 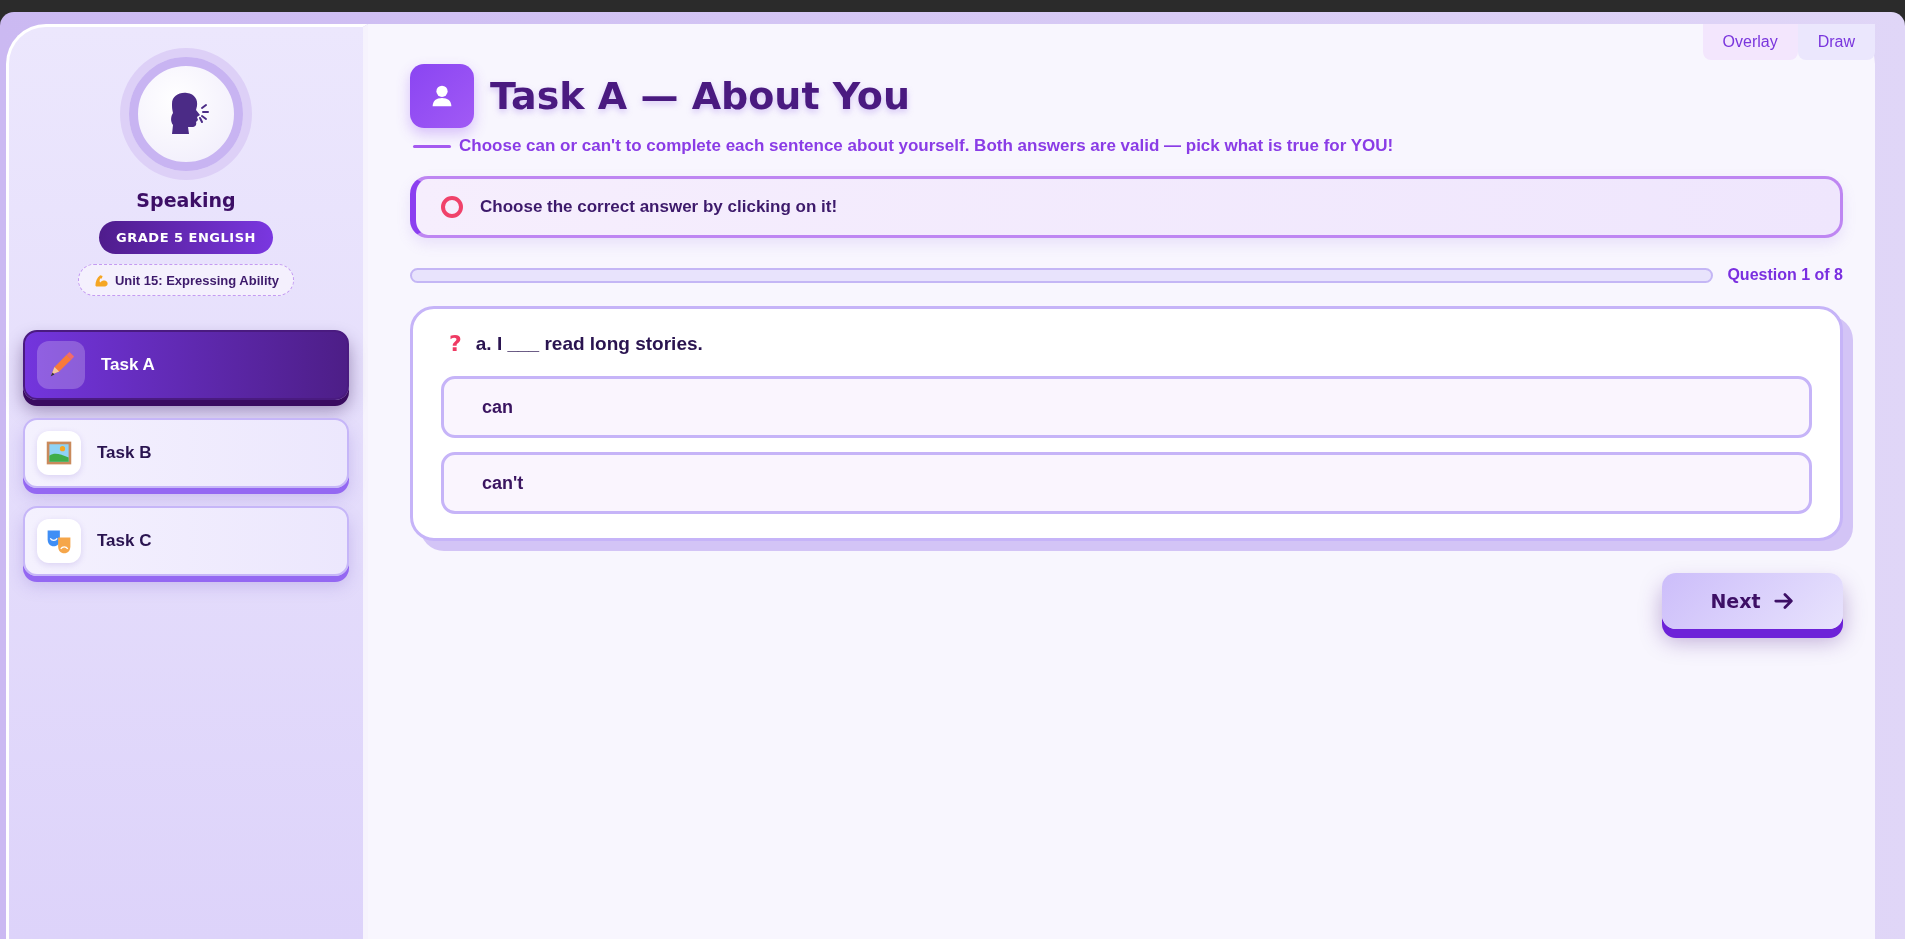 What do you see at coordinates (186, 200) in the screenshot?
I see `skill-title: Speaking` at bounding box center [186, 200].